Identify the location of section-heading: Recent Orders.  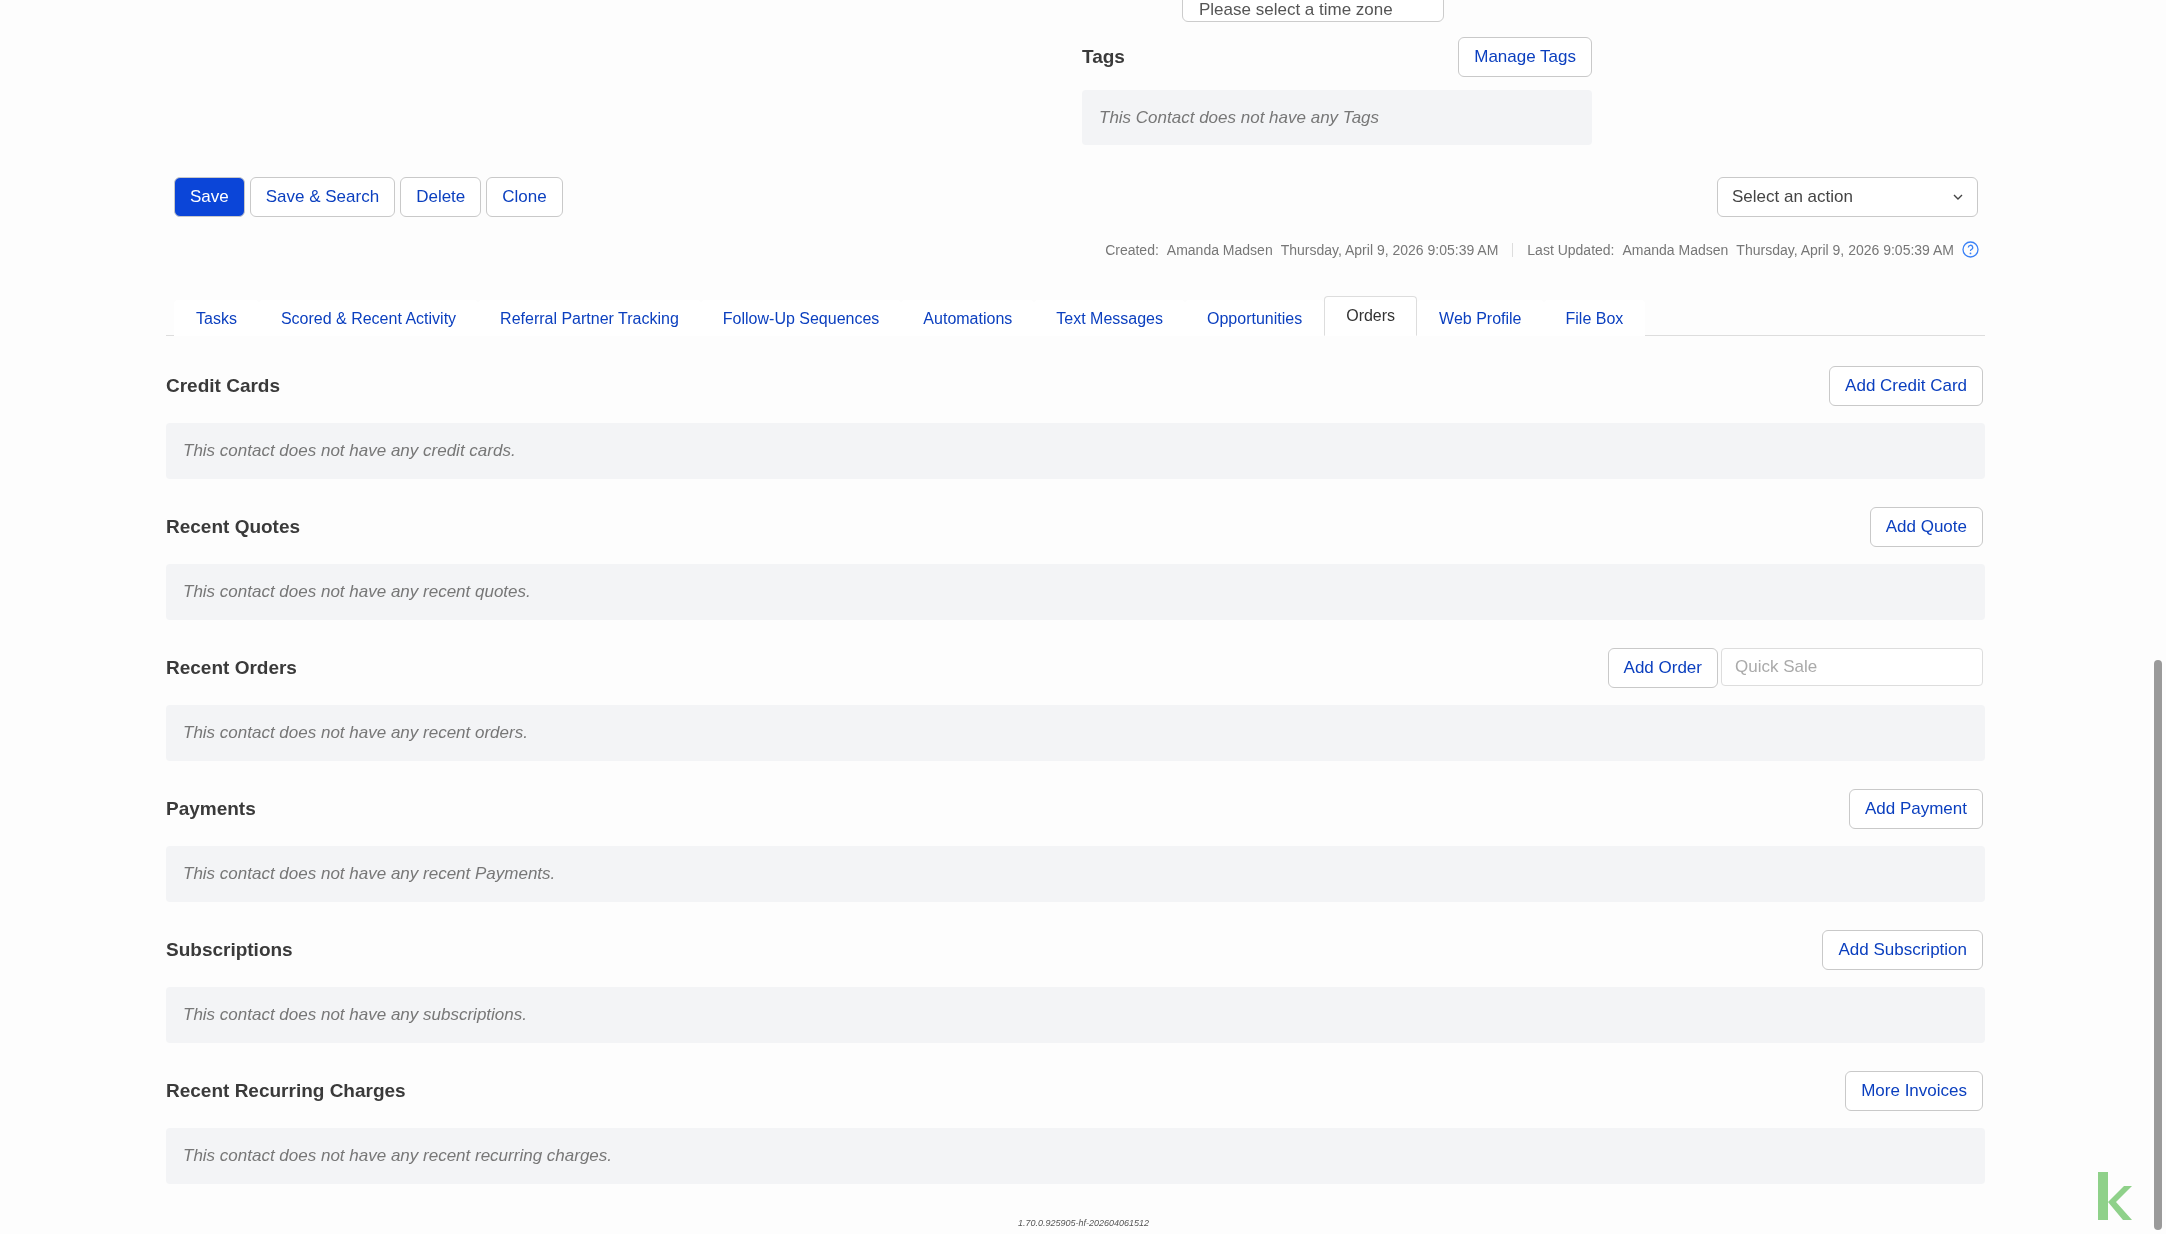
(231, 668).